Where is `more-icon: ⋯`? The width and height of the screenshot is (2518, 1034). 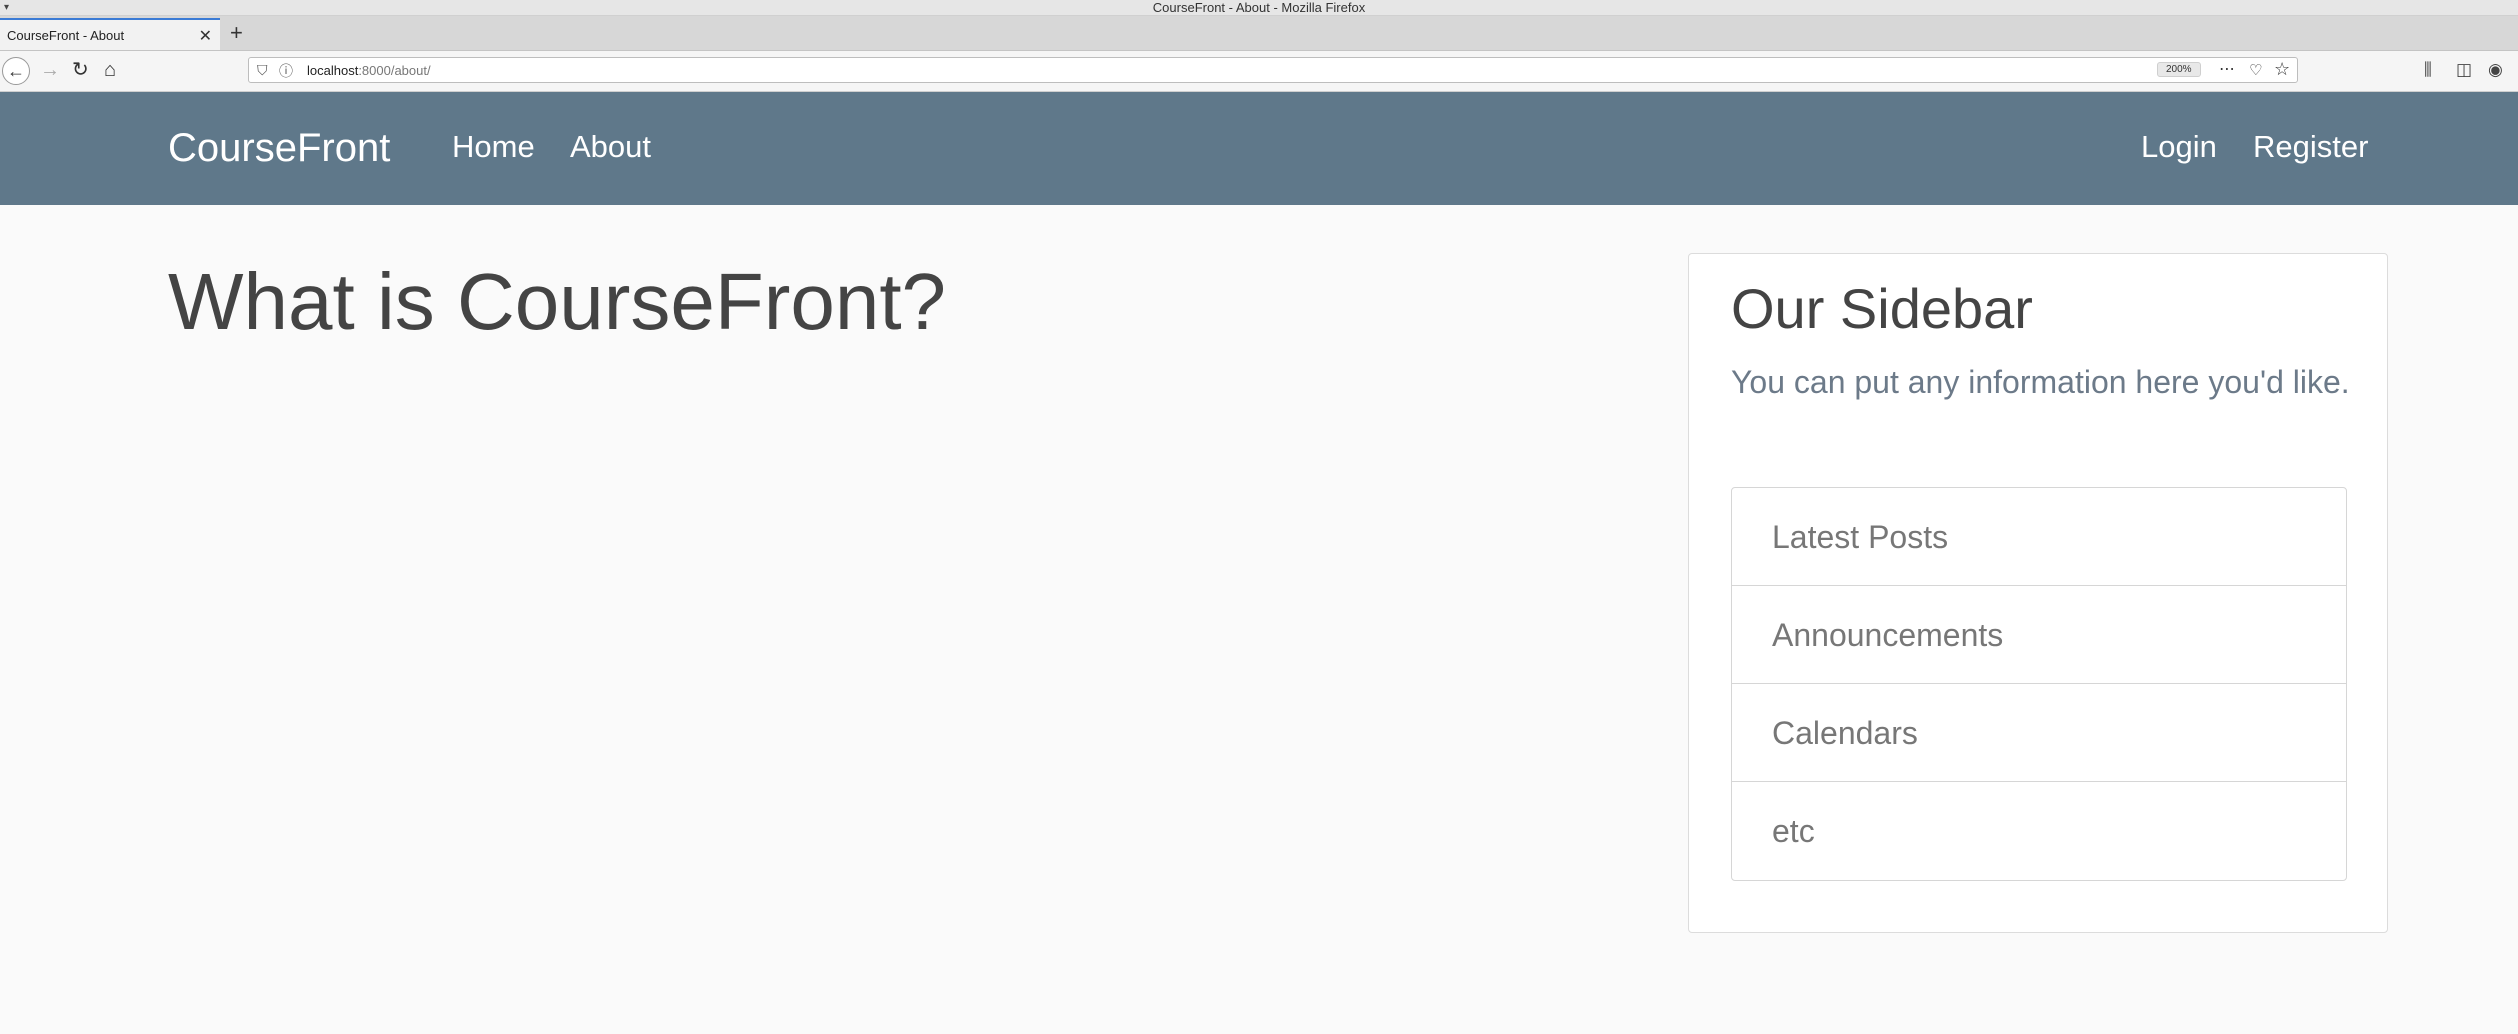 more-icon: ⋯ is located at coordinates (2227, 69).